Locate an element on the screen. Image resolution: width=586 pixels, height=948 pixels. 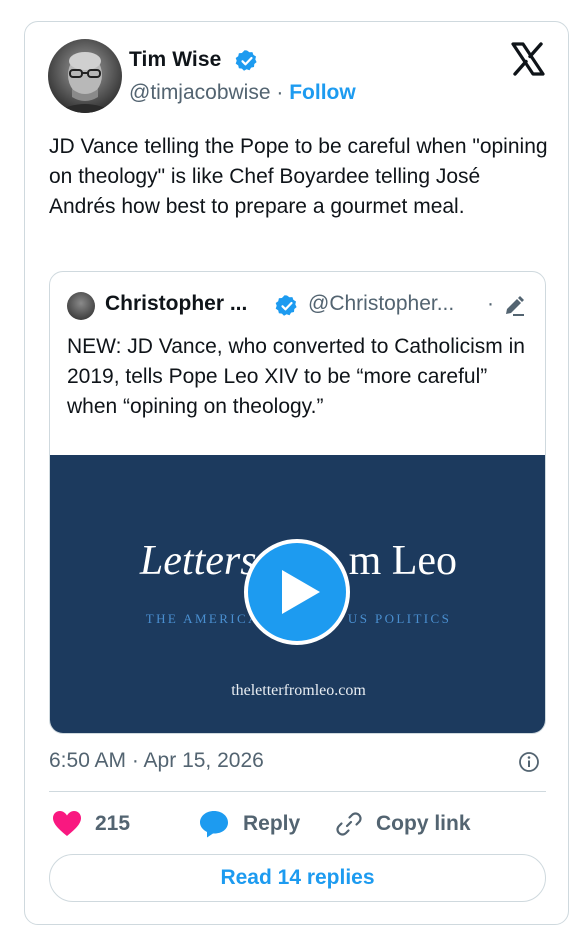
author-name: Tim Wise is located at coordinates (175, 60).